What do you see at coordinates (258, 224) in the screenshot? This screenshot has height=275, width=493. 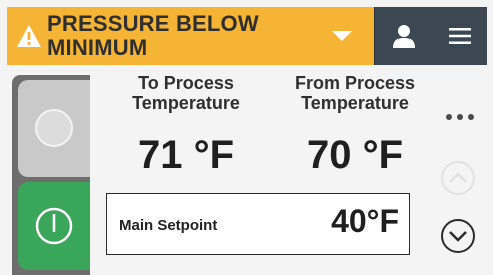 I see `main-setpoint-field: Main Setpoint 40°F` at bounding box center [258, 224].